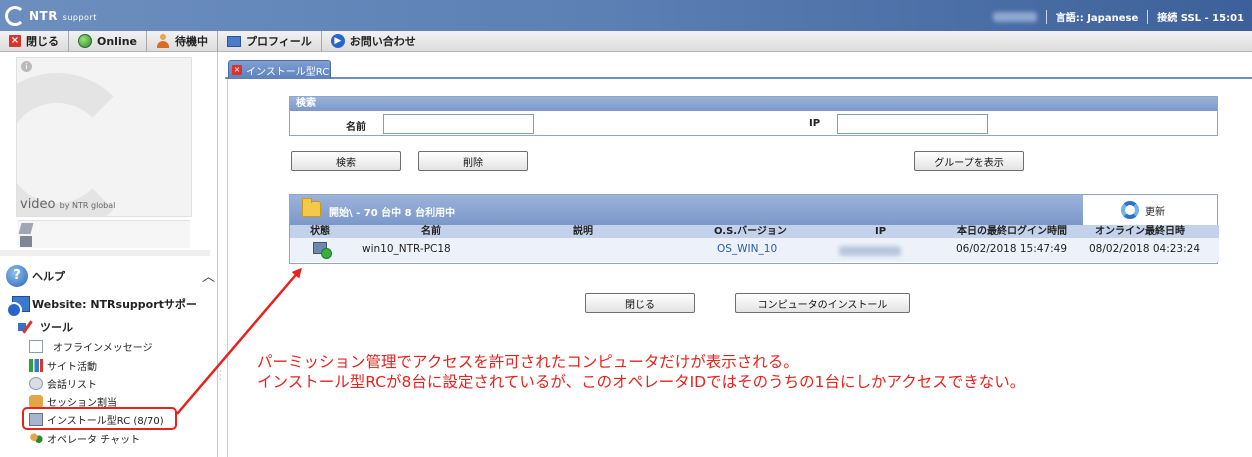  I want to click on header-status-area: 言語:: Japanese 接続 SSL - 15:01, so click(1118, 16).